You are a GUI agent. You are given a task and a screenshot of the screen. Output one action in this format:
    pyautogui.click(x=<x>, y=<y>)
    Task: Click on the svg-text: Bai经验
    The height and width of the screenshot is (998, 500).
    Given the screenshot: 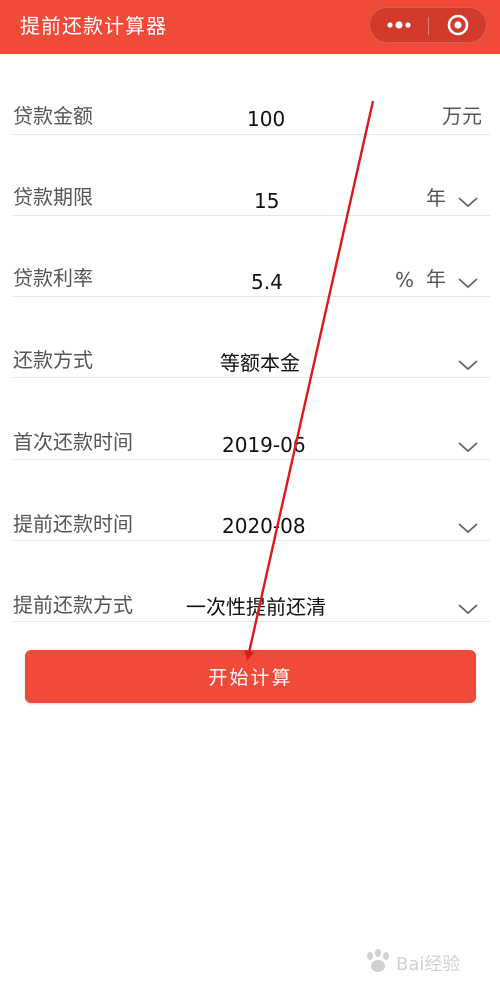 What is the action you would take?
    pyautogui.click(x=428, y=964)
    